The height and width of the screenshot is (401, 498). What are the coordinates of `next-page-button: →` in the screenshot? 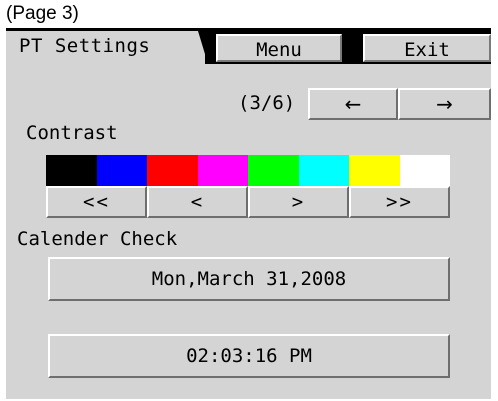 It's located at (444, 104).